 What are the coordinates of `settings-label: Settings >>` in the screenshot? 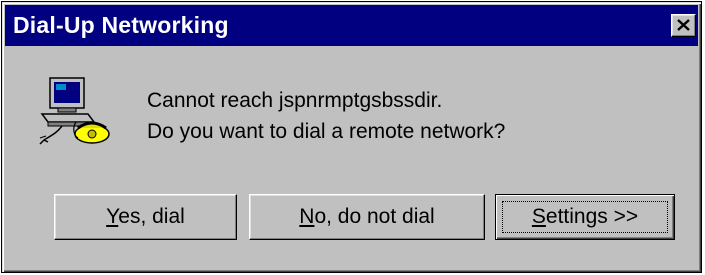 It's located at (585, 217).